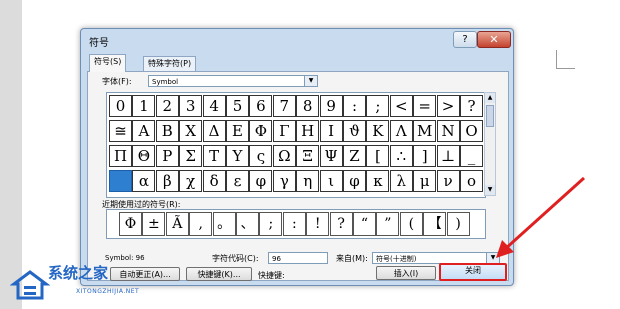 The height and width of the screenshot is (309, 620). I want to click on watermark-logo-icon, so click(30, 285).